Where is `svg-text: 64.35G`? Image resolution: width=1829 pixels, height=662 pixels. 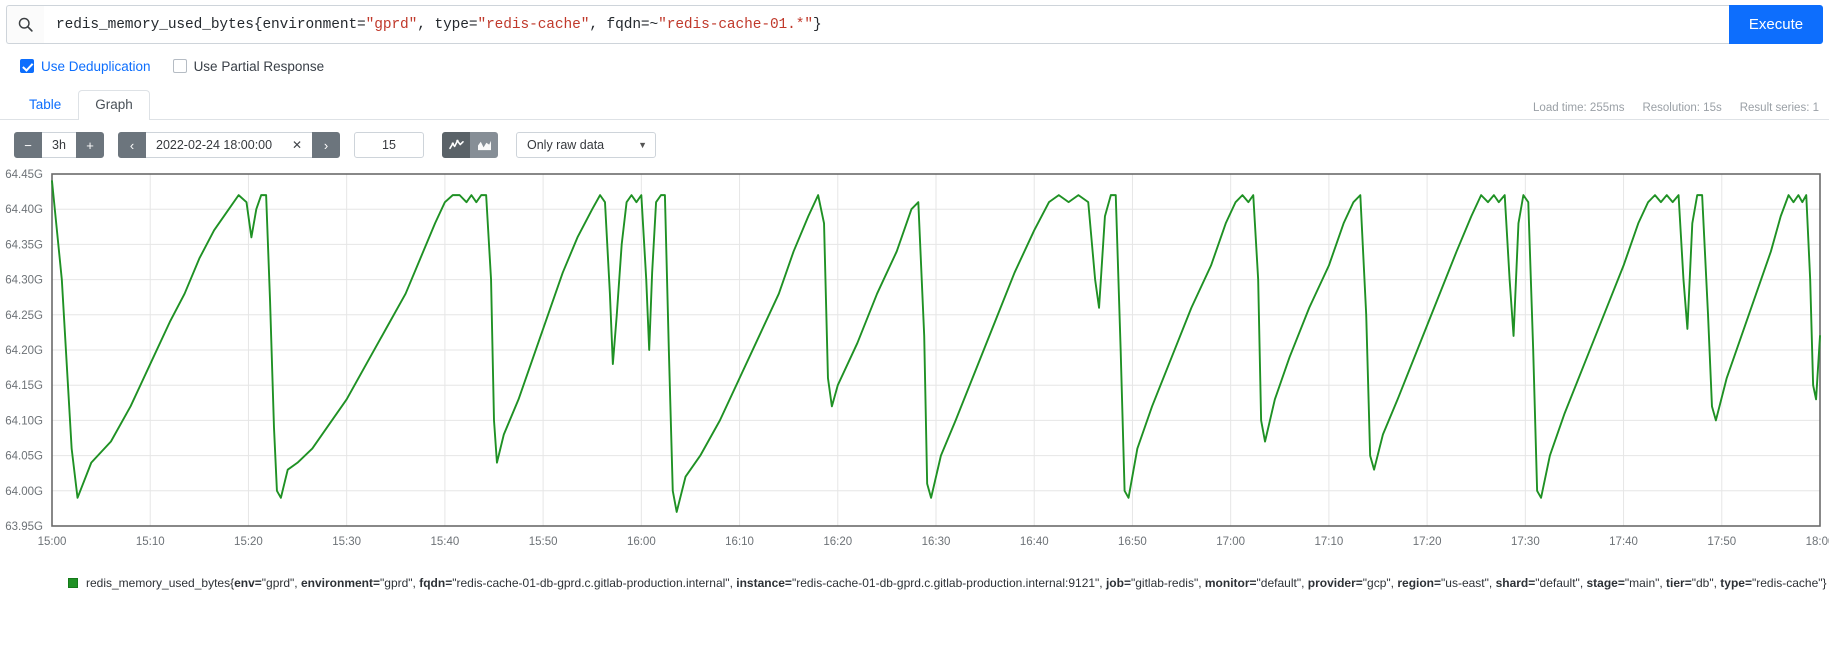
svg-text: 64.35G is located at coordinates (24, 245).